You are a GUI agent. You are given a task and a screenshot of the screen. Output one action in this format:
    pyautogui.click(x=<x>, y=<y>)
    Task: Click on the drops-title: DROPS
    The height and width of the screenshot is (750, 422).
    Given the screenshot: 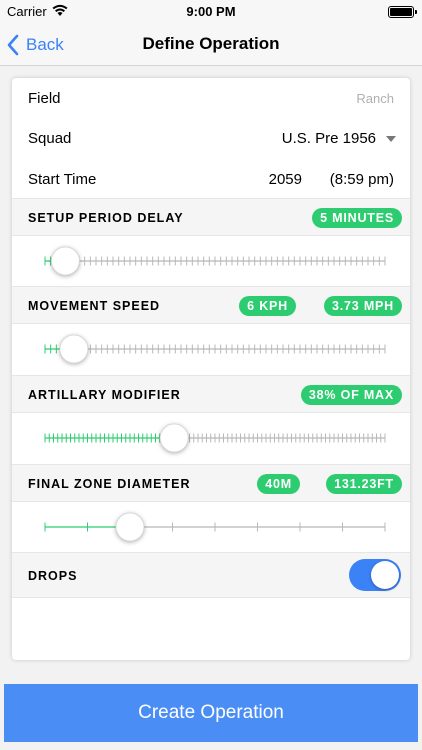 What is the action you would take?
    pyautogui.click(x=53, y=576)
    